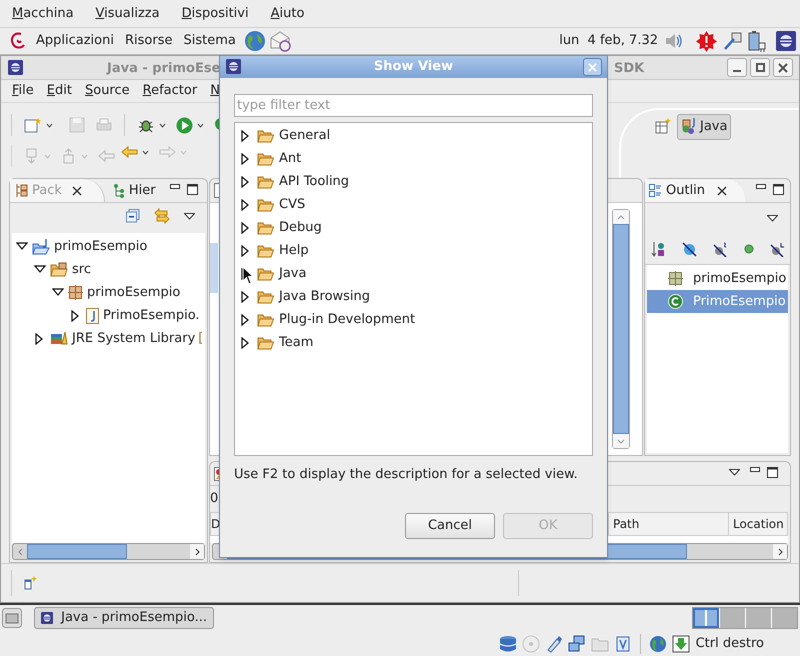 The width and height of the screenshot is (800, 656). What do you see at coordinates (314, 182) in the screenshot?
I see `tree-item: API Tooling` at bounding box center [314, 182].